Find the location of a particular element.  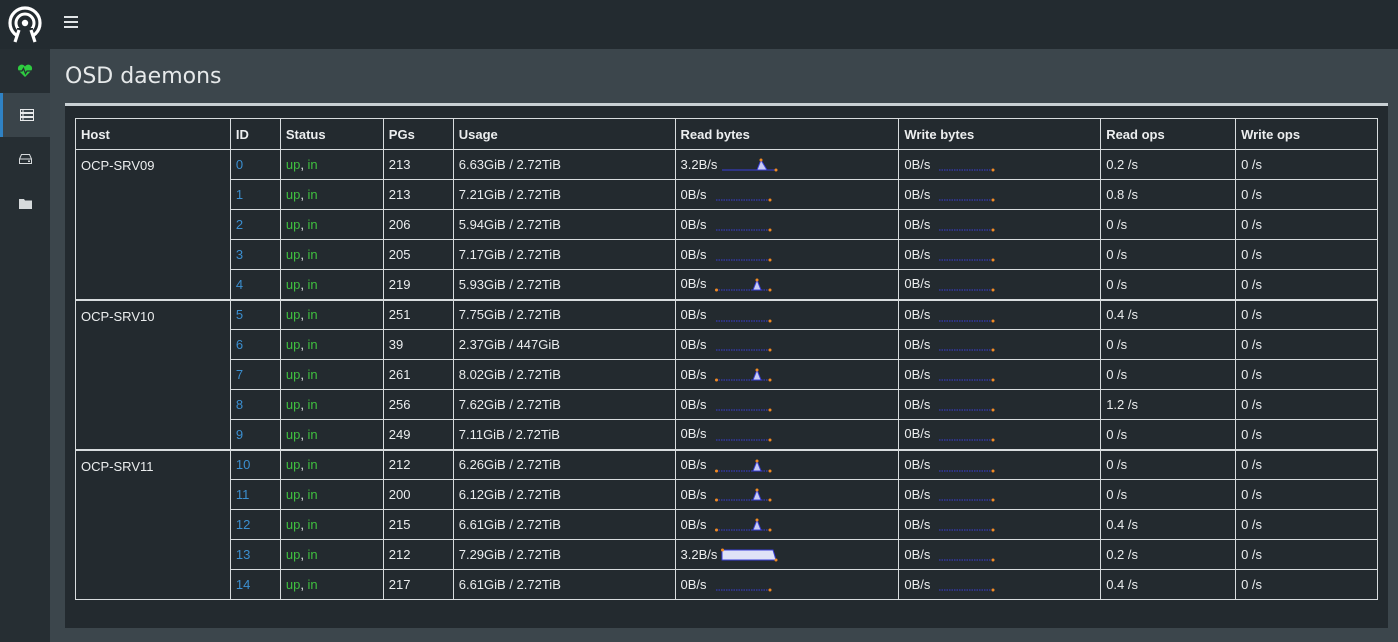

osd-id-link: 6 is located at coordinates (239, 344).